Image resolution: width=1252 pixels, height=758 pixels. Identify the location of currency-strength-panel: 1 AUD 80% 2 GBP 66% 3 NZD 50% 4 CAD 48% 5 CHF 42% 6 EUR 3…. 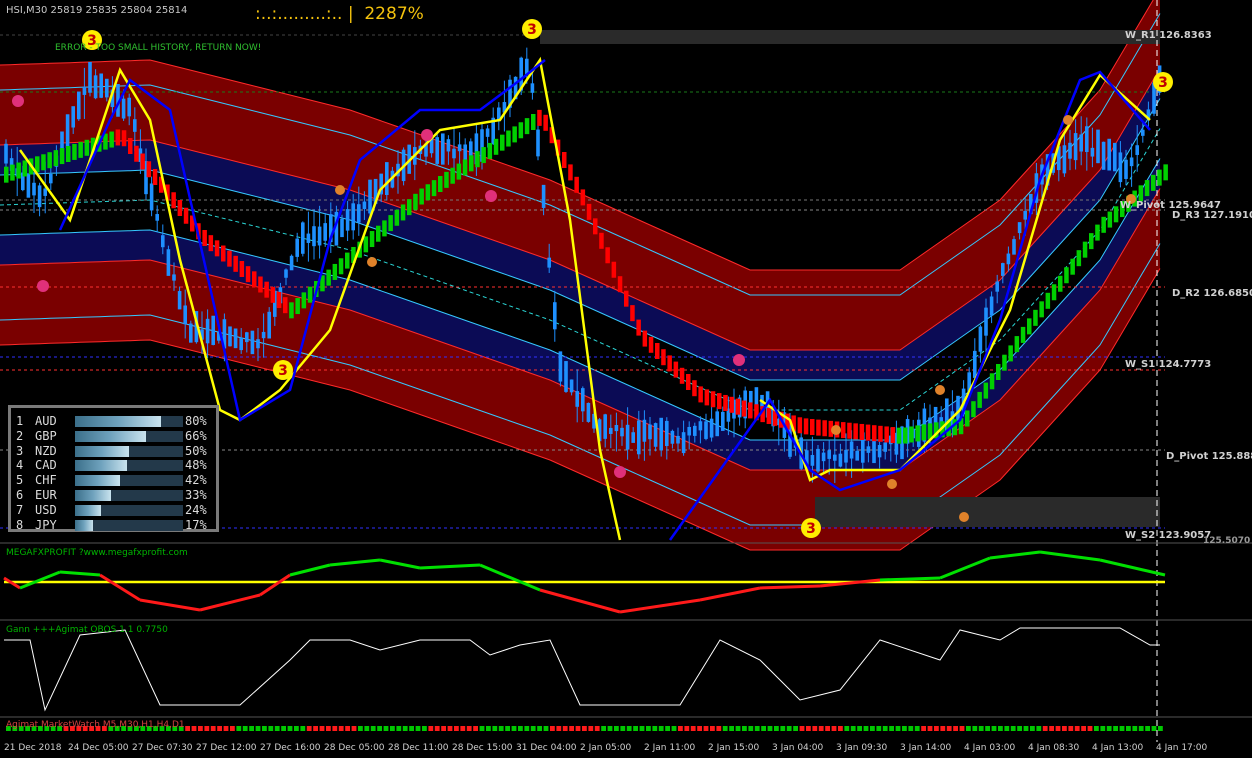
(113, 468).